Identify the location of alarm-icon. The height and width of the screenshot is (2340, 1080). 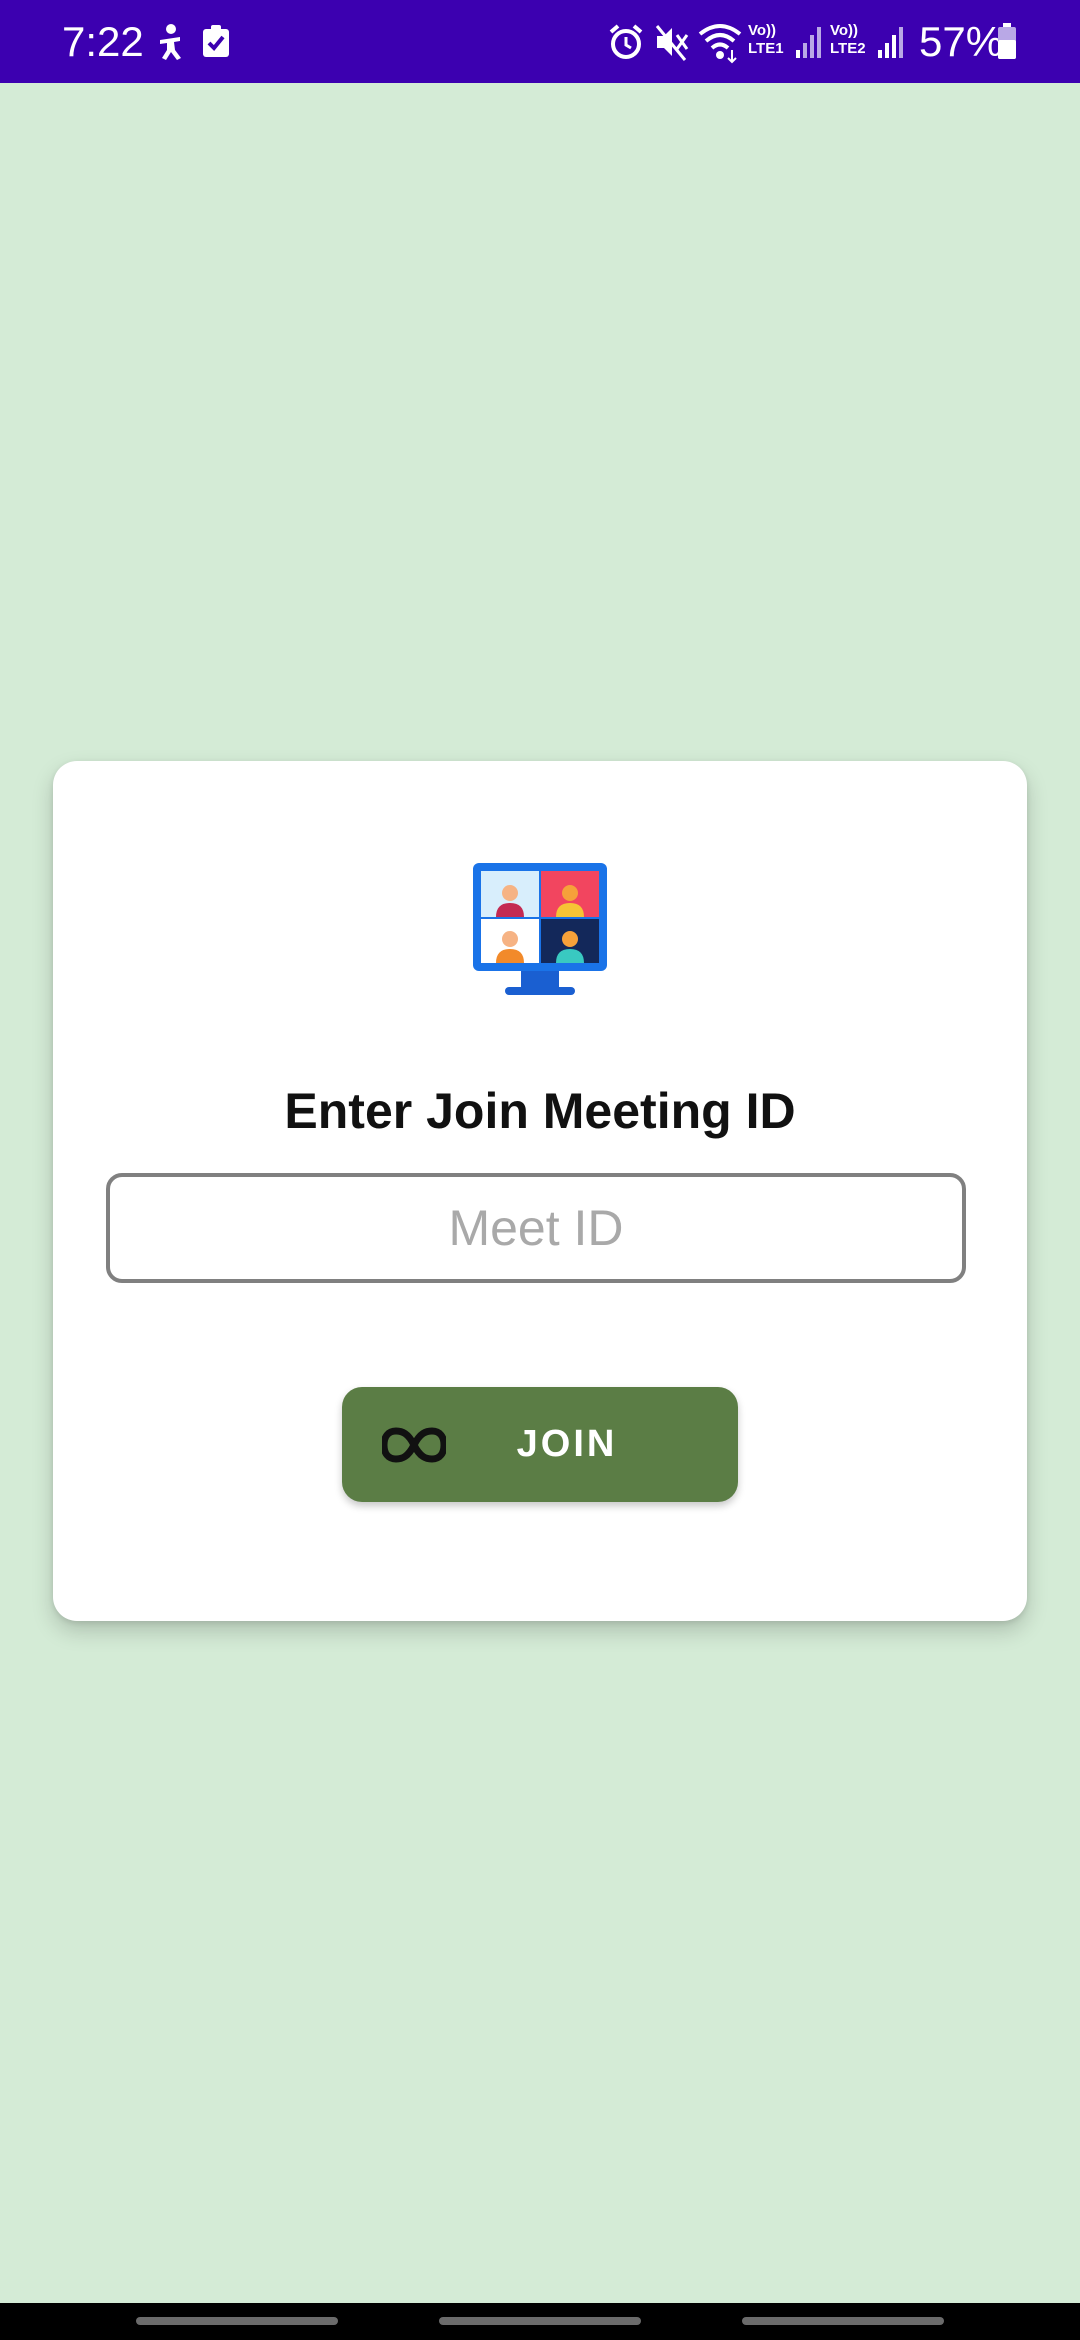
(626, 41).